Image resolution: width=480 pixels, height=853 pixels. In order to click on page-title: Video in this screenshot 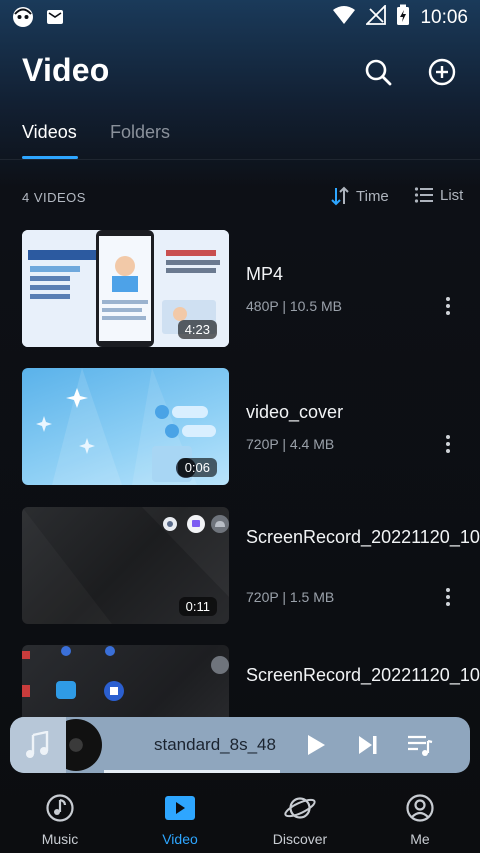, I will do `click(66, 70)`.